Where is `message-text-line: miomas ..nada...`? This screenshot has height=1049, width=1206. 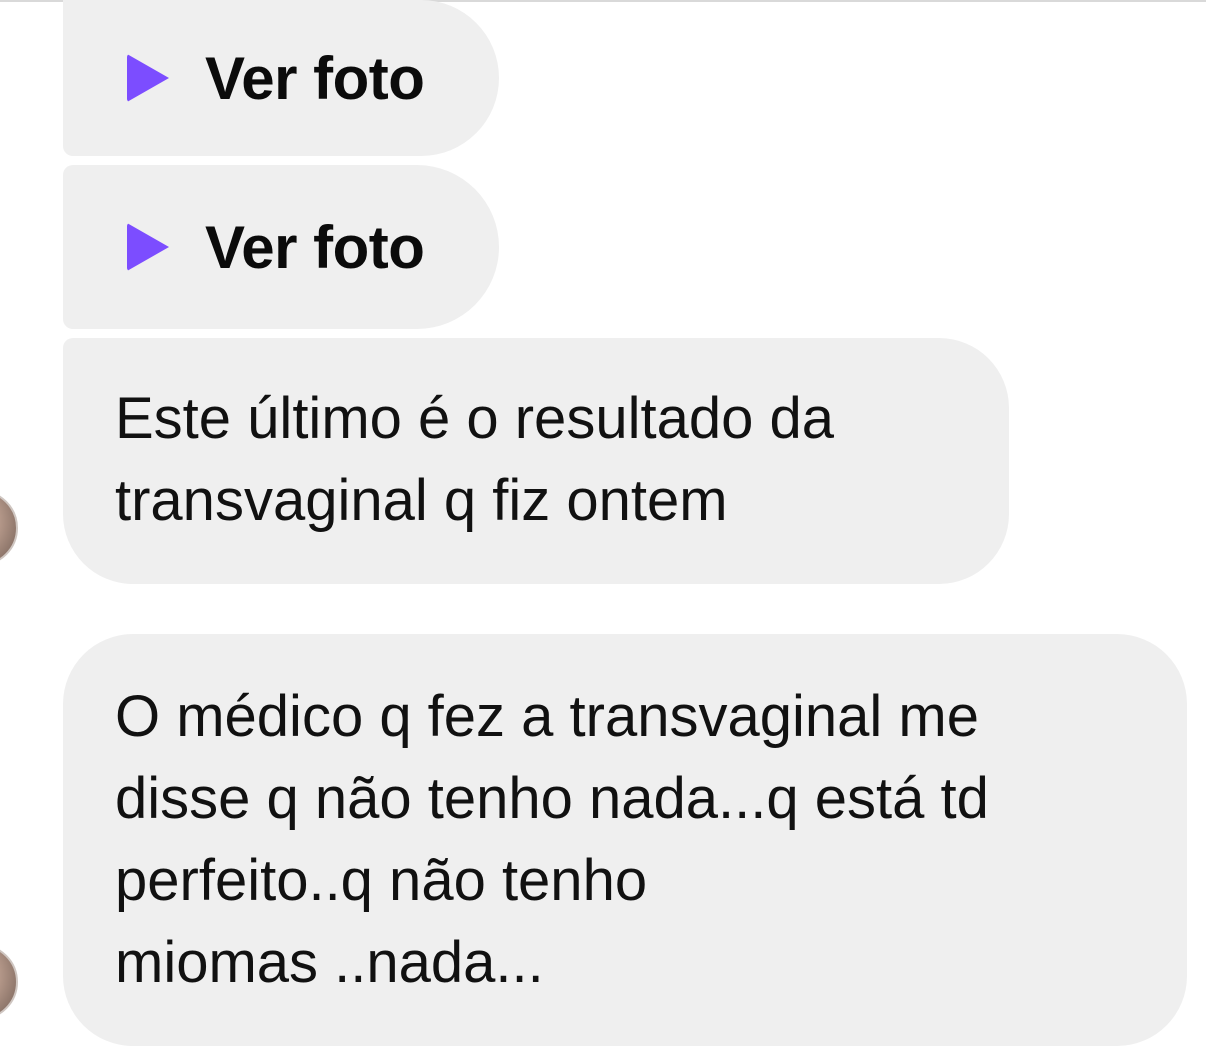 message-text-line: miomas ..nada... is located at coordinates (329, 962).